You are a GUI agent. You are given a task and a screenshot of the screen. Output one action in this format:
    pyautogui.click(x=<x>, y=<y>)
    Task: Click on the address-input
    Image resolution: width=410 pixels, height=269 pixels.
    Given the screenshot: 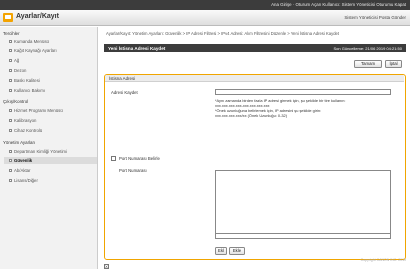 What is the action you would take?
    pyautogui.click(x=303, y=92)
    